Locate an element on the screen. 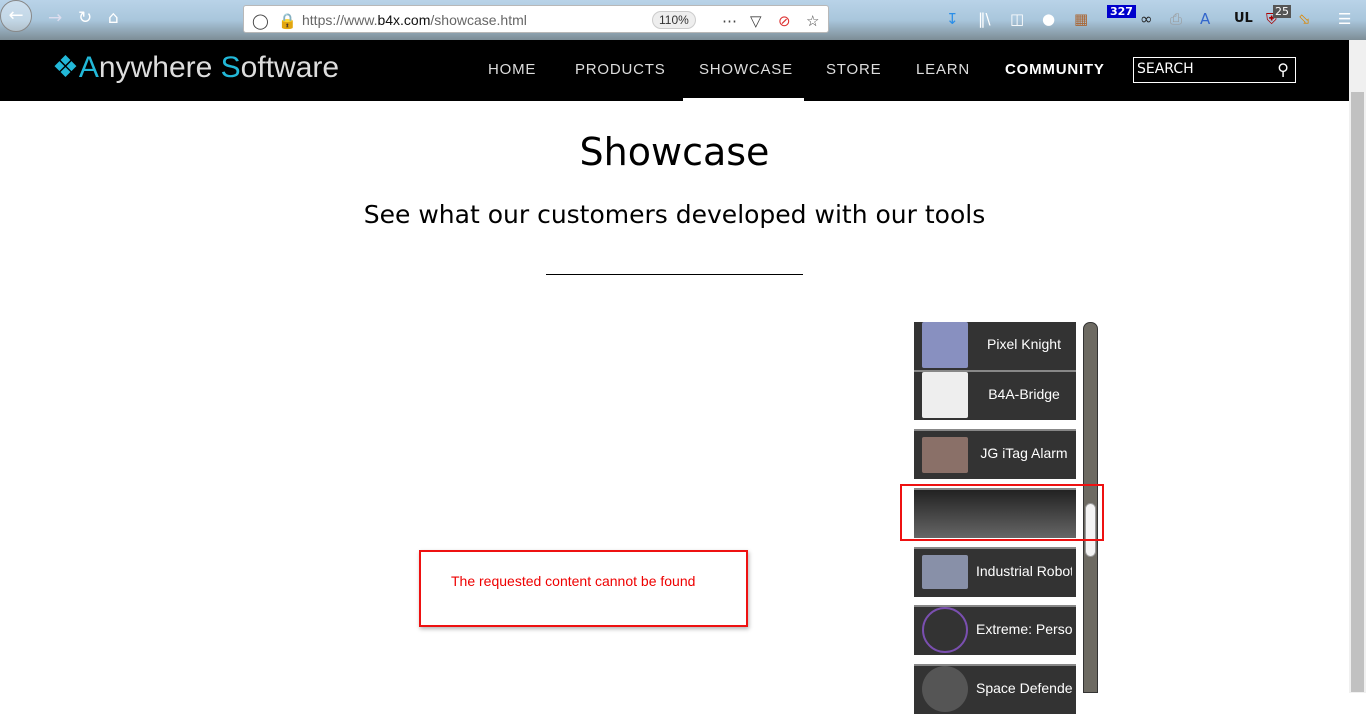 The width and height of the screenshot is (1366, 714). logo: ❖Anywhere Software is located at coordinates (195, 67).